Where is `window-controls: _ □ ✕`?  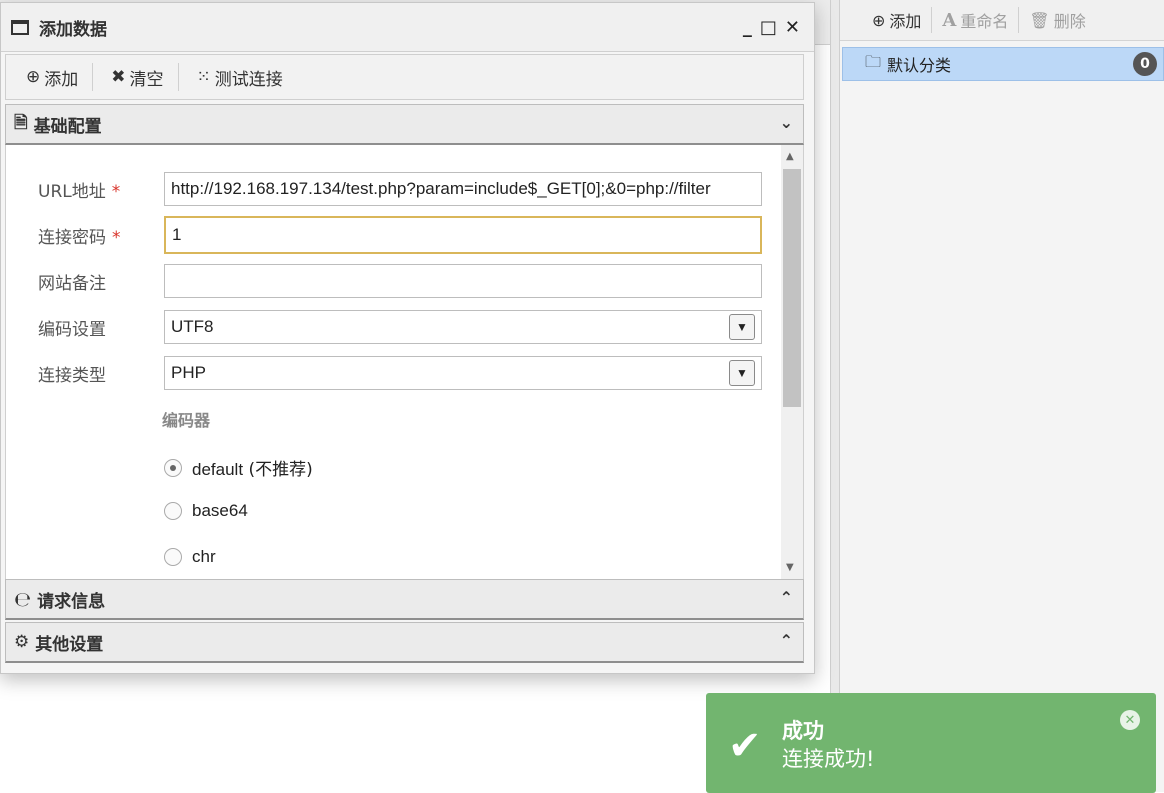 window-controls: _ □ ✕ is located at coordinates (771, 27).